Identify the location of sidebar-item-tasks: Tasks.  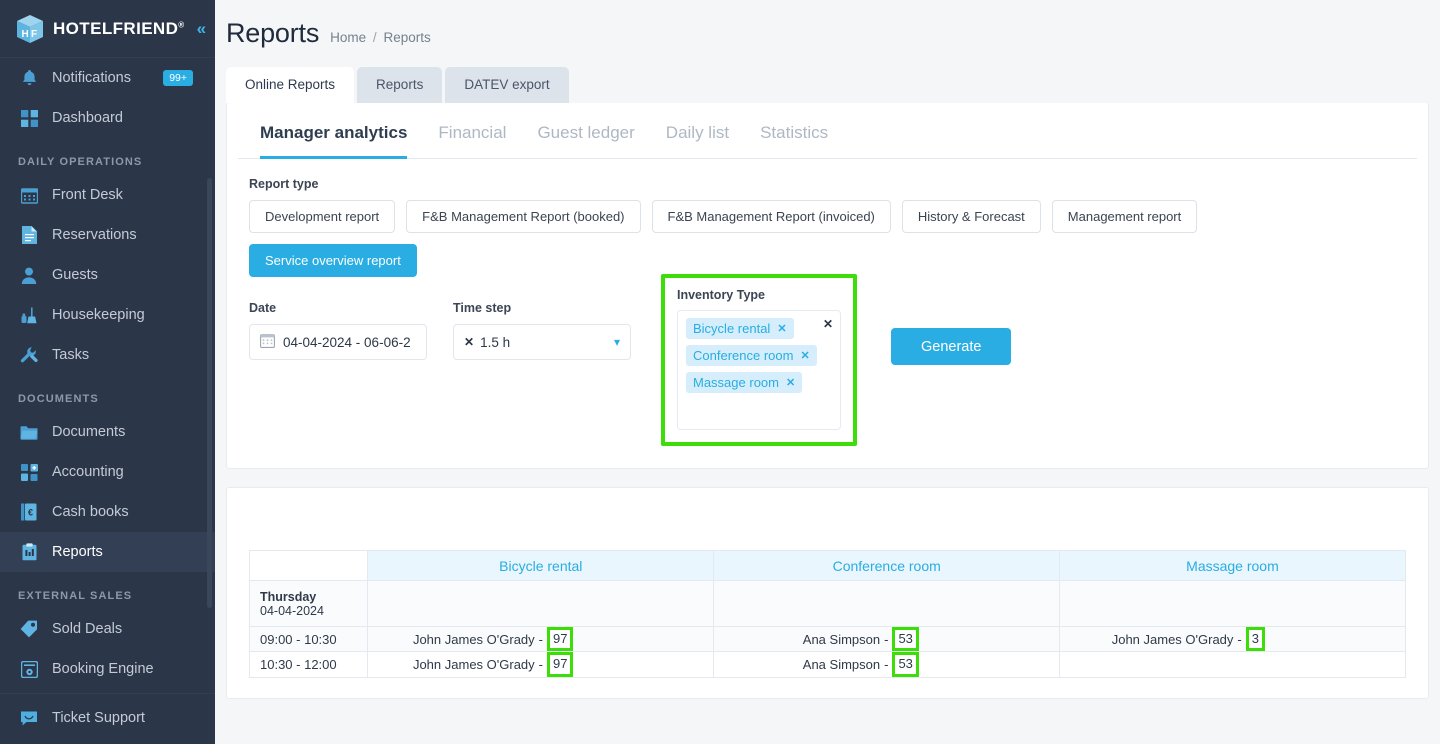
(107, 355).